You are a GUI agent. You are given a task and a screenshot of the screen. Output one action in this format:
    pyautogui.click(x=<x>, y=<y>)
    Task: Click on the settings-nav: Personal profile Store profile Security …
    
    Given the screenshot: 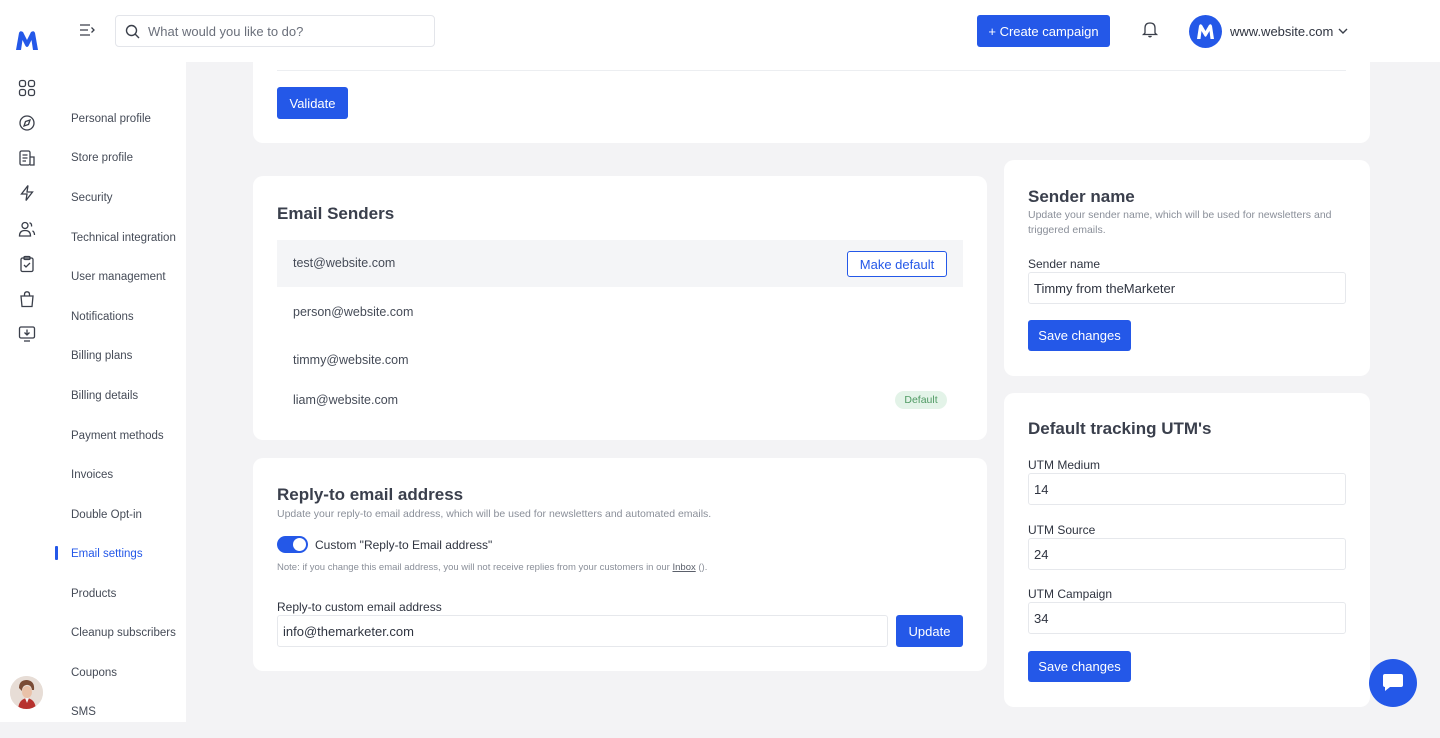 What is the action you would take?
    pyautogui.click(x=120, y=392)
    